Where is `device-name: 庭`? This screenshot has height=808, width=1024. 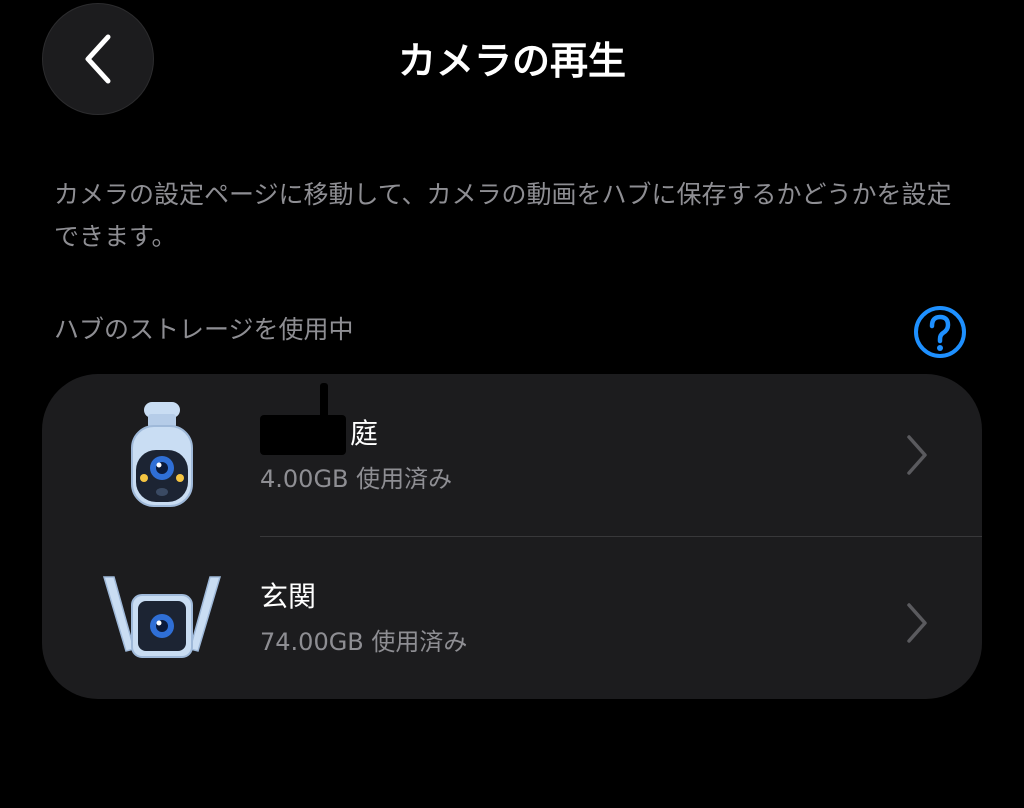
device-name: 庭 is located at coordinates (319, 419).